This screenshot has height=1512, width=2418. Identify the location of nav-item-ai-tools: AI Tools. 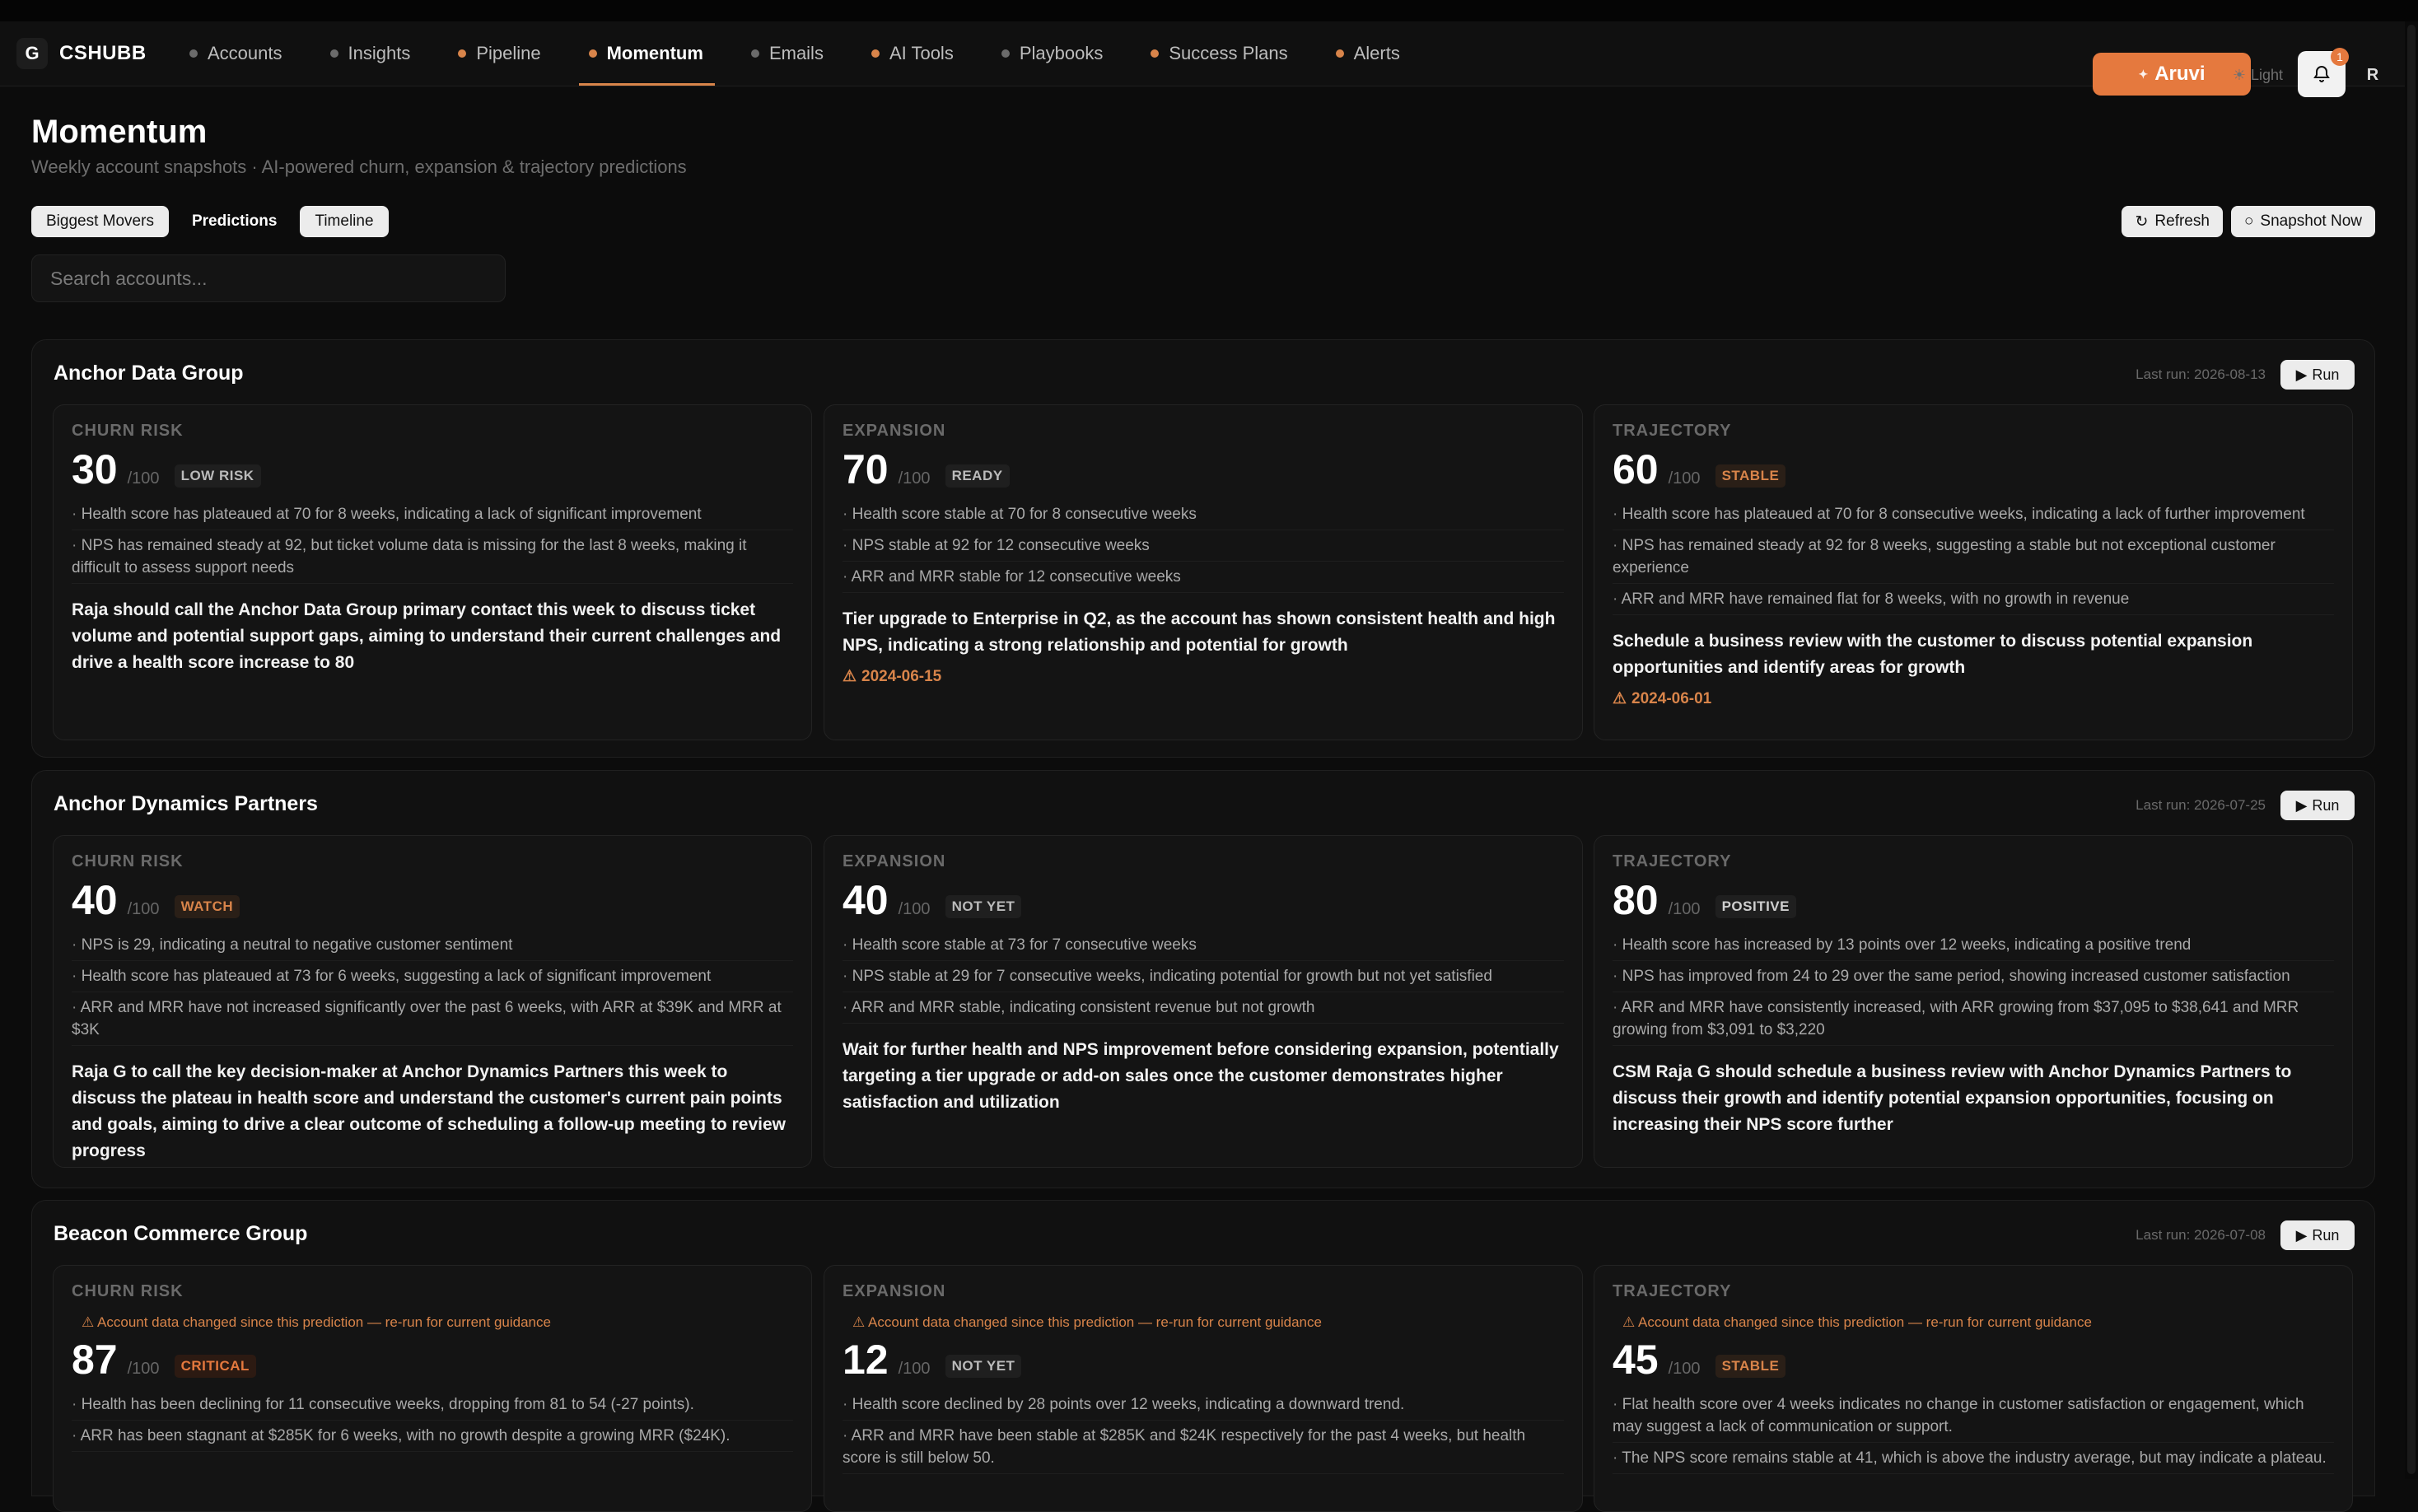
(913, 53).